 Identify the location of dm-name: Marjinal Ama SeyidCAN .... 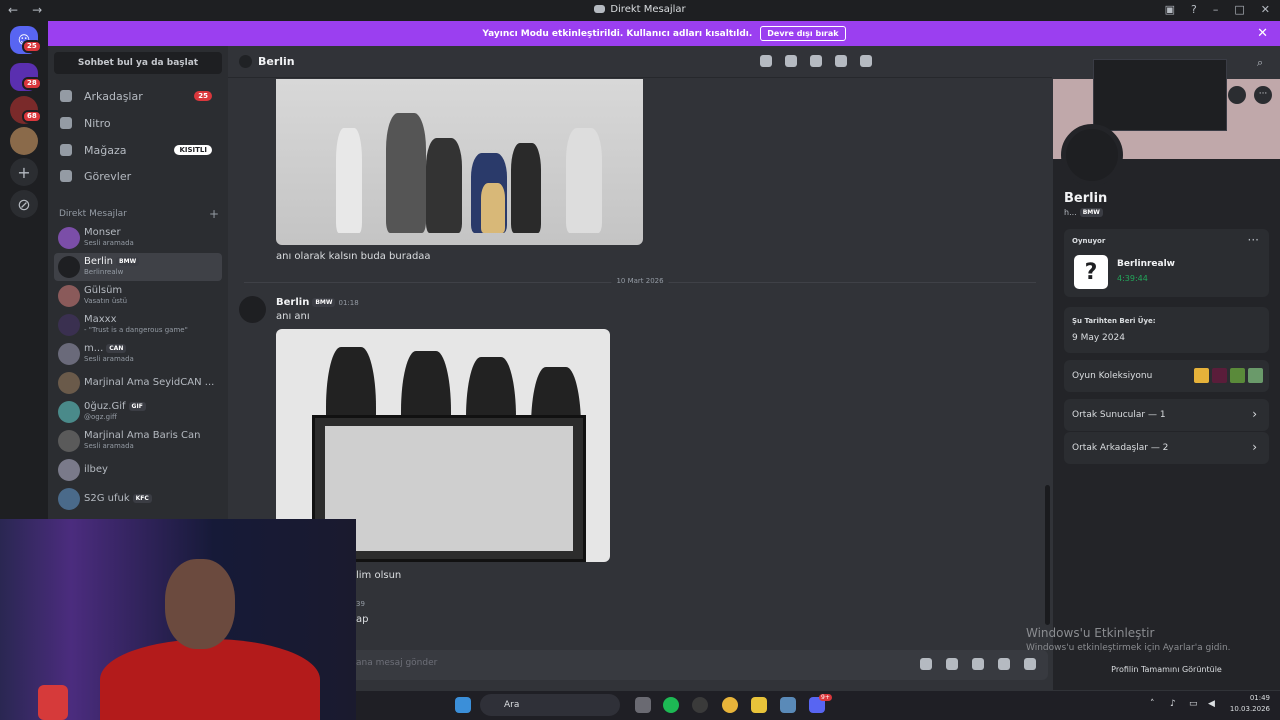
(149, 382).